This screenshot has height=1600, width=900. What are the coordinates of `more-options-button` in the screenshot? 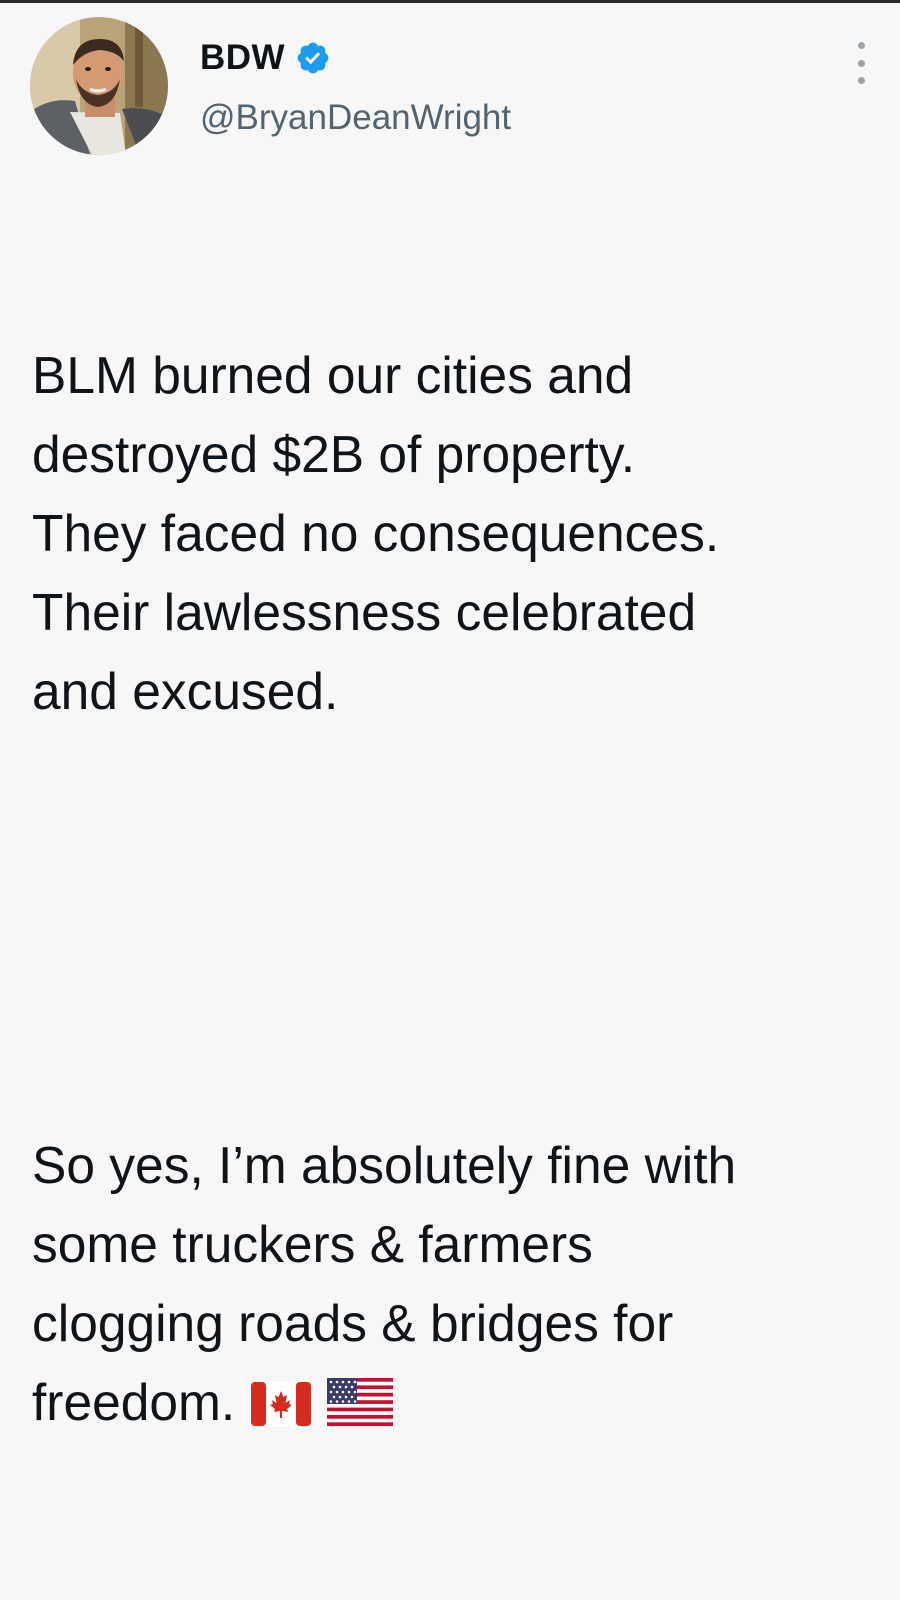 It's located at (861, 63).